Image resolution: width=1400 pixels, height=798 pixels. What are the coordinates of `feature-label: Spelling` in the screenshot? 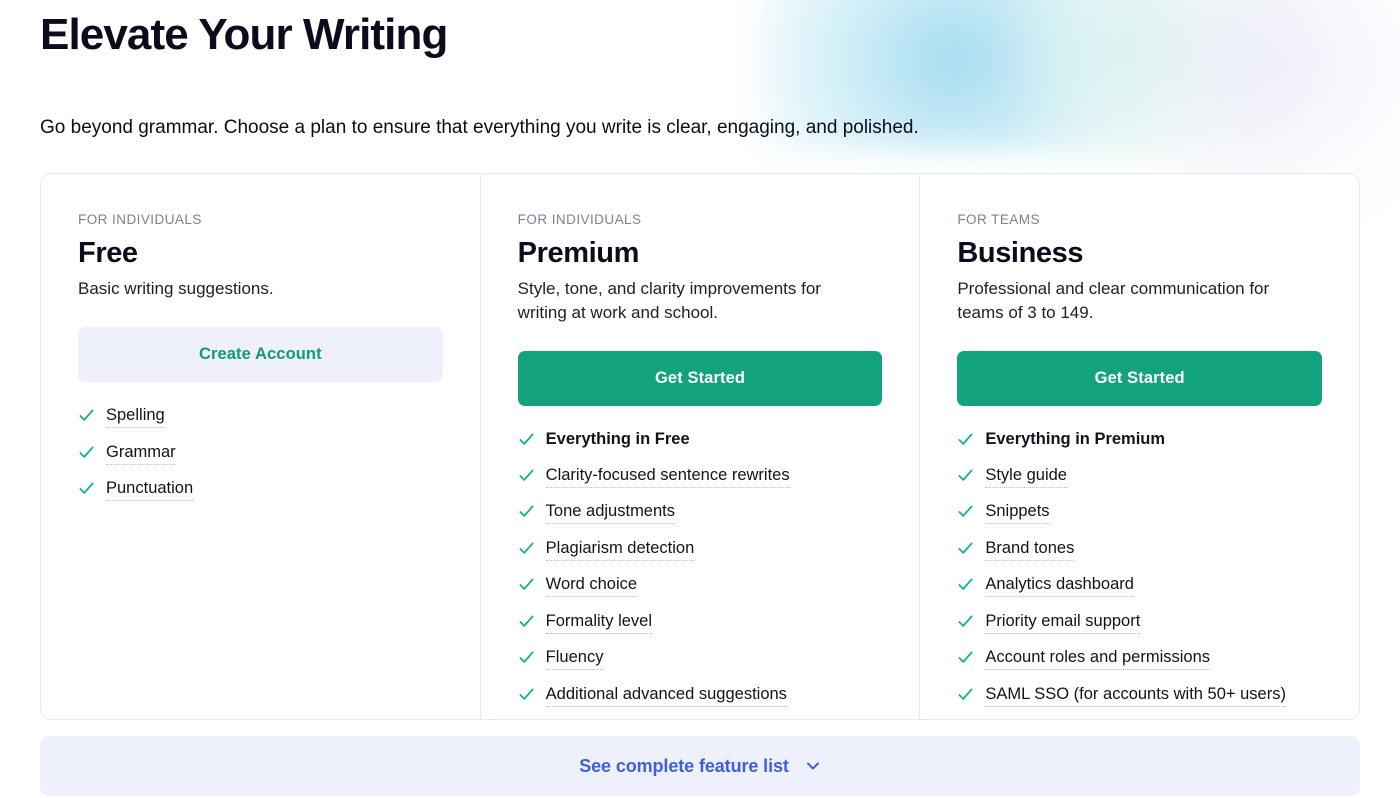 It's located at (135, 416).